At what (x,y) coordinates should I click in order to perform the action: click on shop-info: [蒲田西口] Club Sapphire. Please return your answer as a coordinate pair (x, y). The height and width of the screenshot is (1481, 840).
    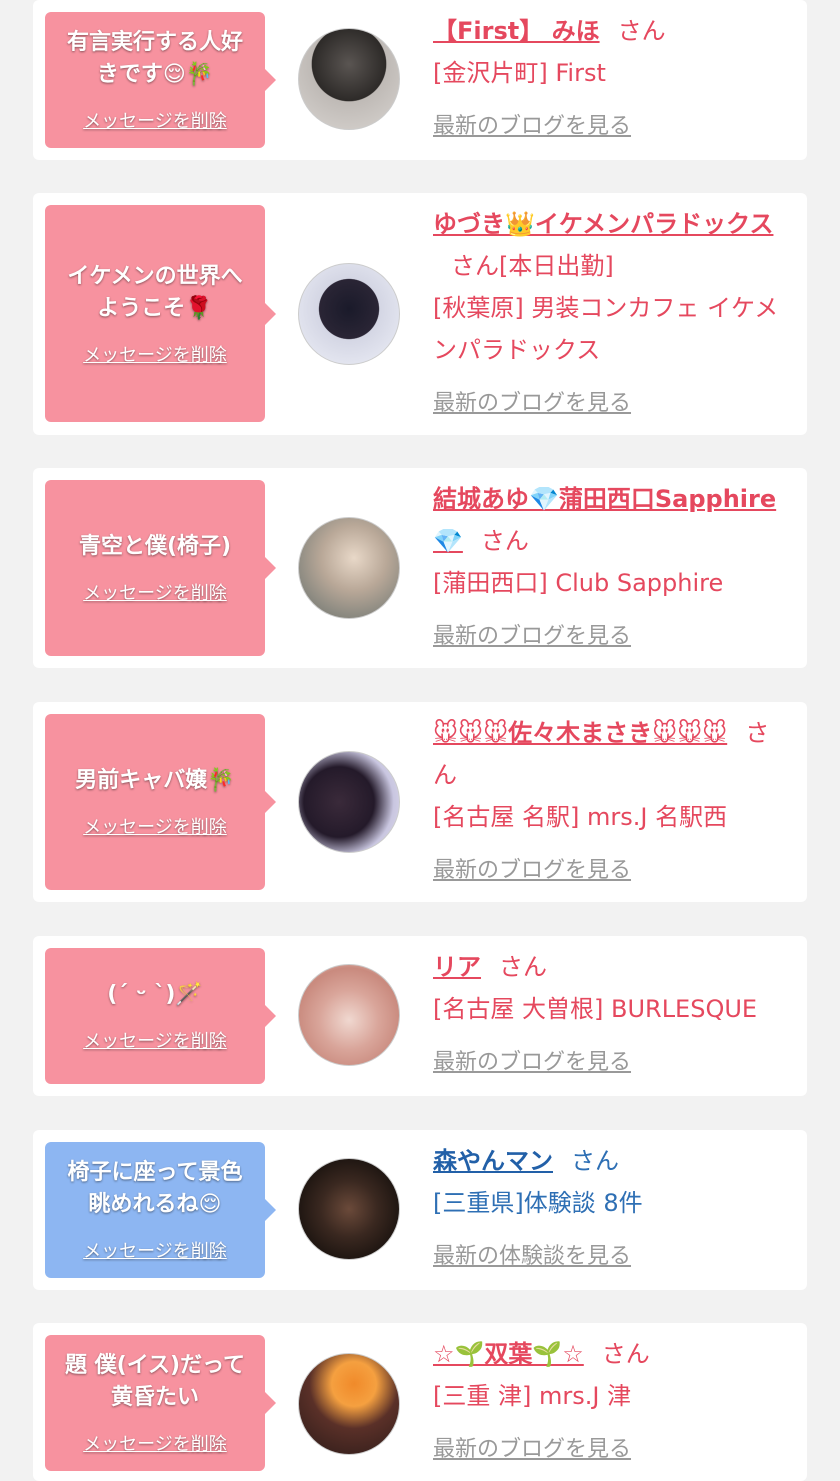
    Looking at the image, I should click on (578, 583).